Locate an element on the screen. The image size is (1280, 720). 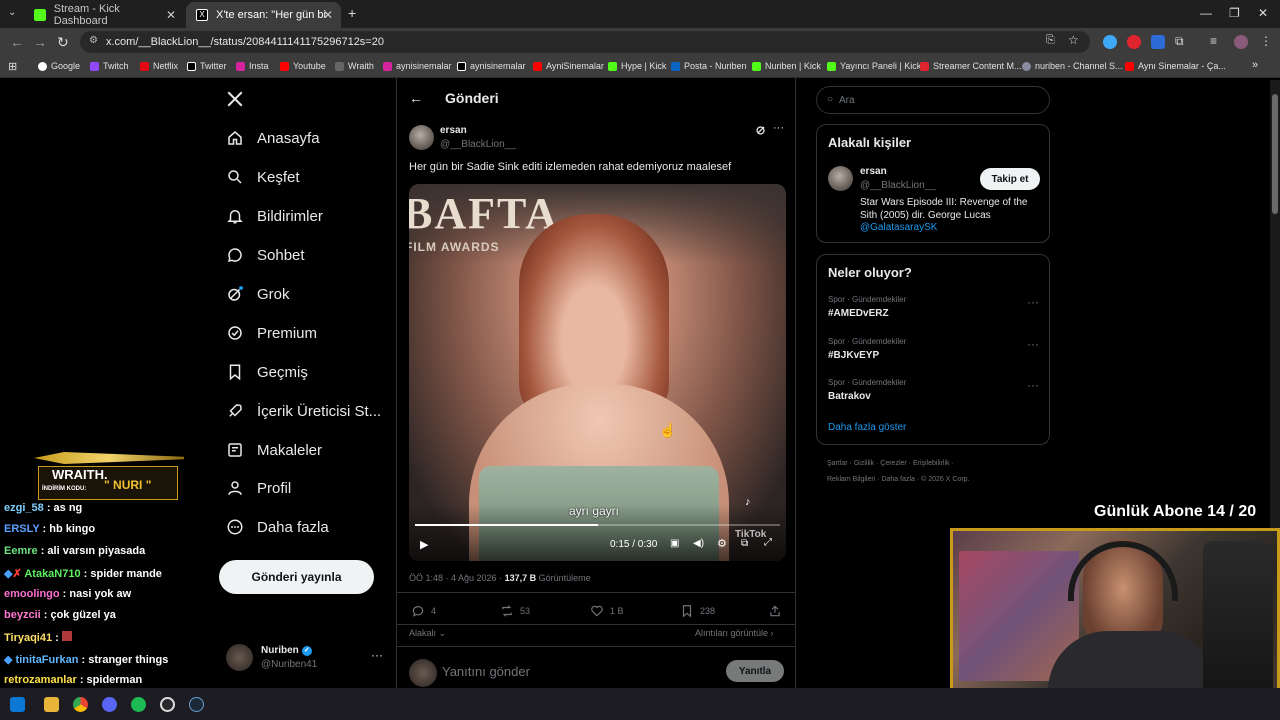
tab-search-icon: ⌄ is located at coordinates (12, 12).